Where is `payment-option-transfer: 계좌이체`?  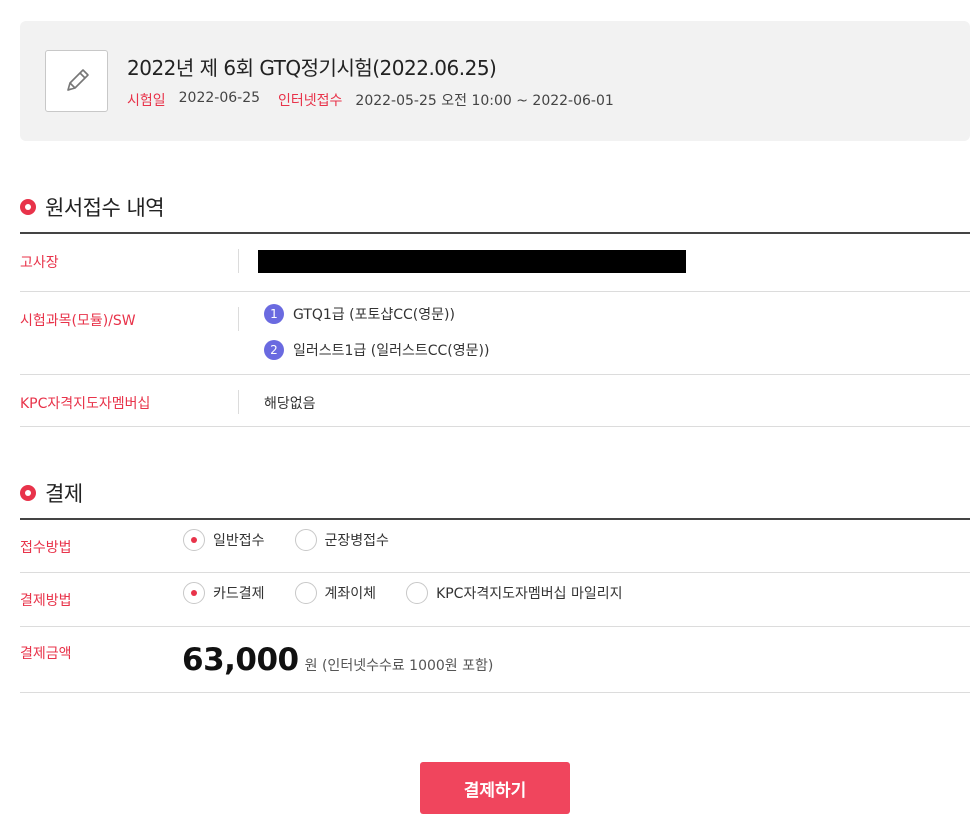 payment-option-transfer: 계좌이체 is located at coordinates (335, 593).